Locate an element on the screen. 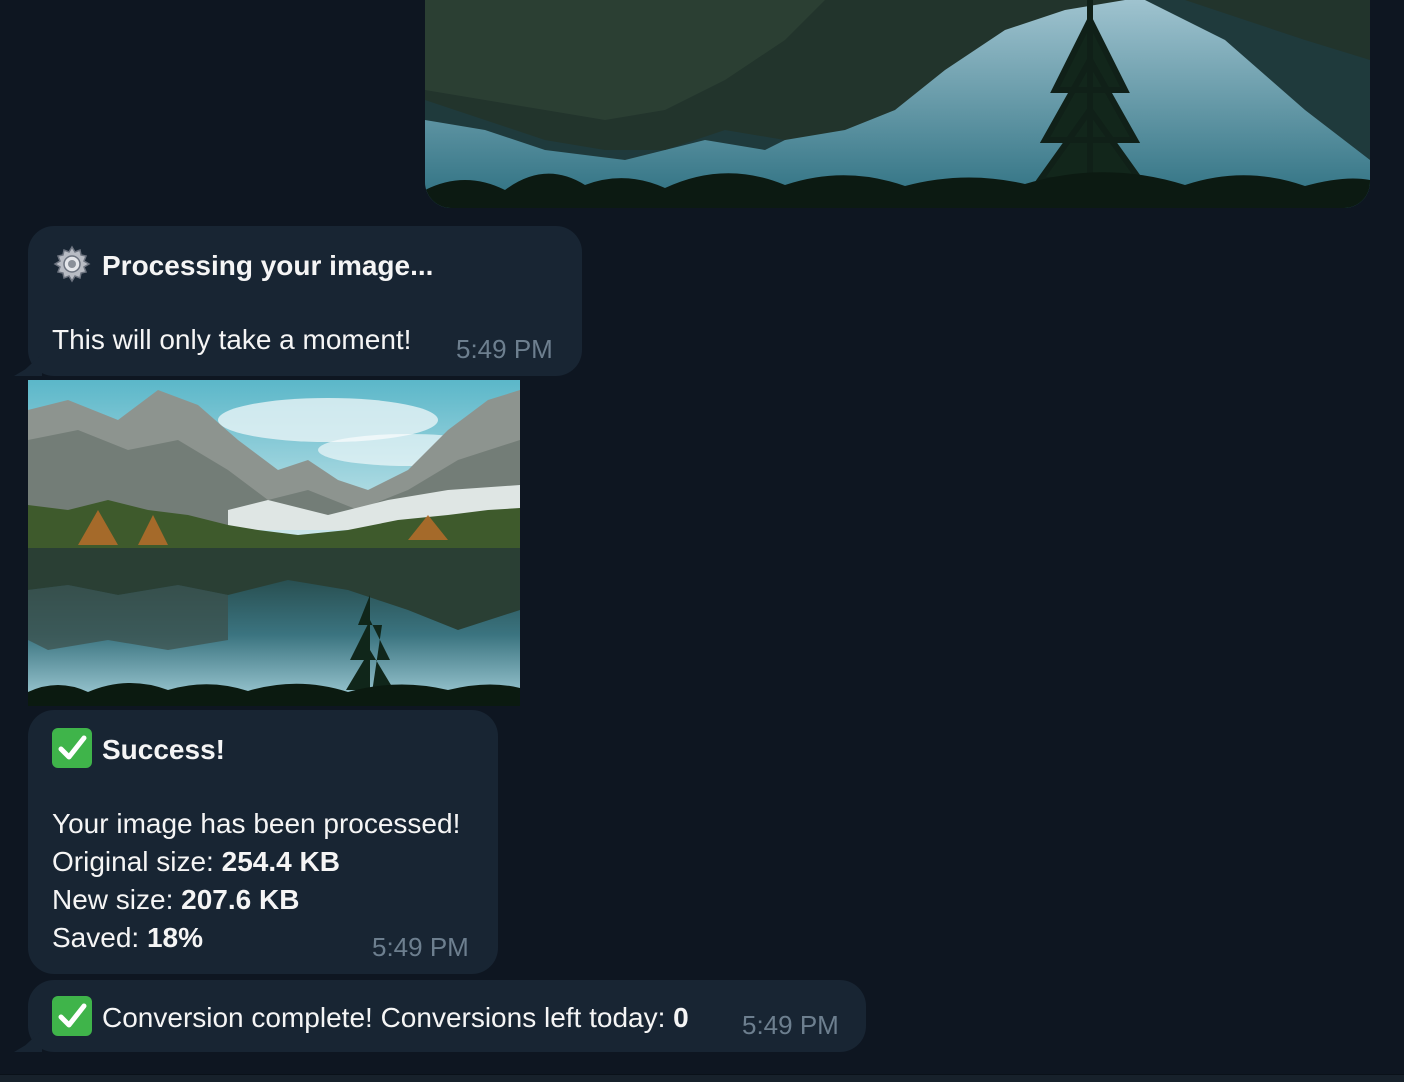  new-size-label: New size: is located at coordinates (117, 899).